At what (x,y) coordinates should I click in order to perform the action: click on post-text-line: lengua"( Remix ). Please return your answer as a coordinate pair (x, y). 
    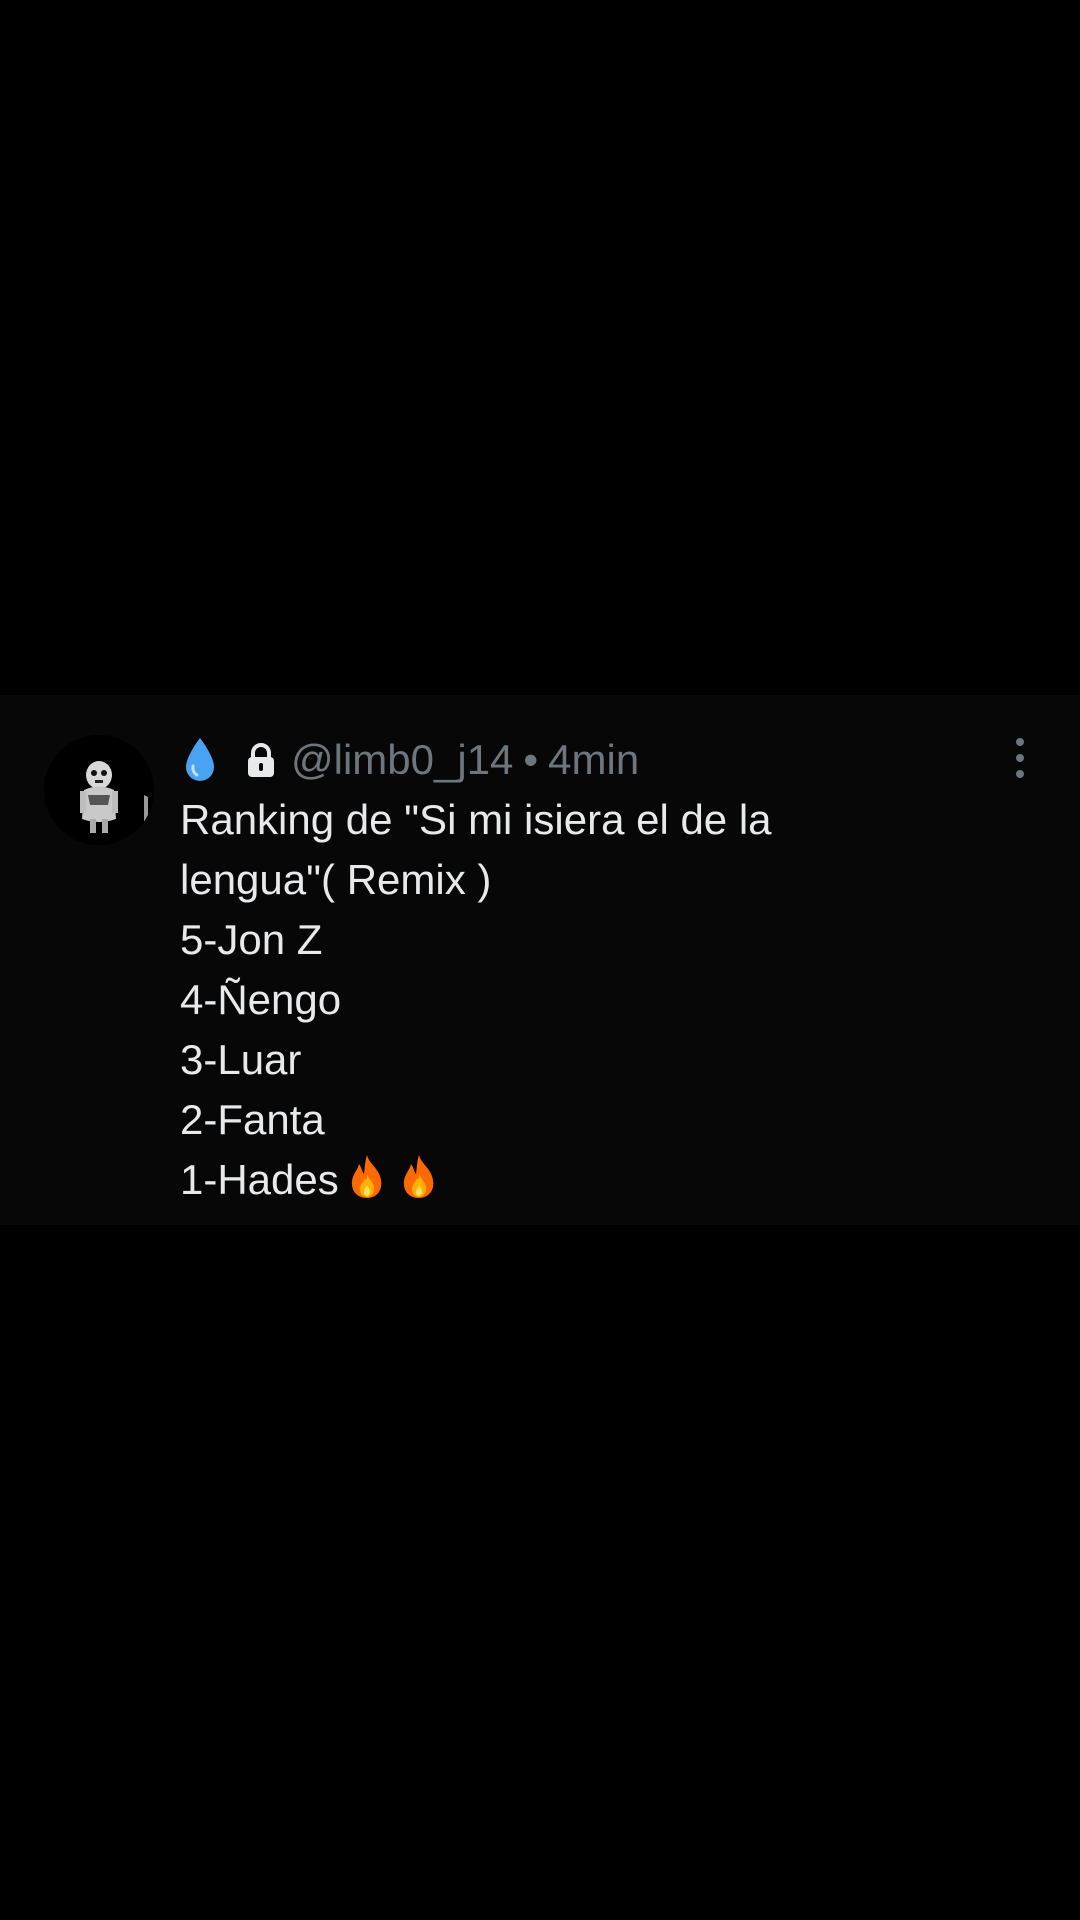
    Looking at the image, I should click on (336, 879).